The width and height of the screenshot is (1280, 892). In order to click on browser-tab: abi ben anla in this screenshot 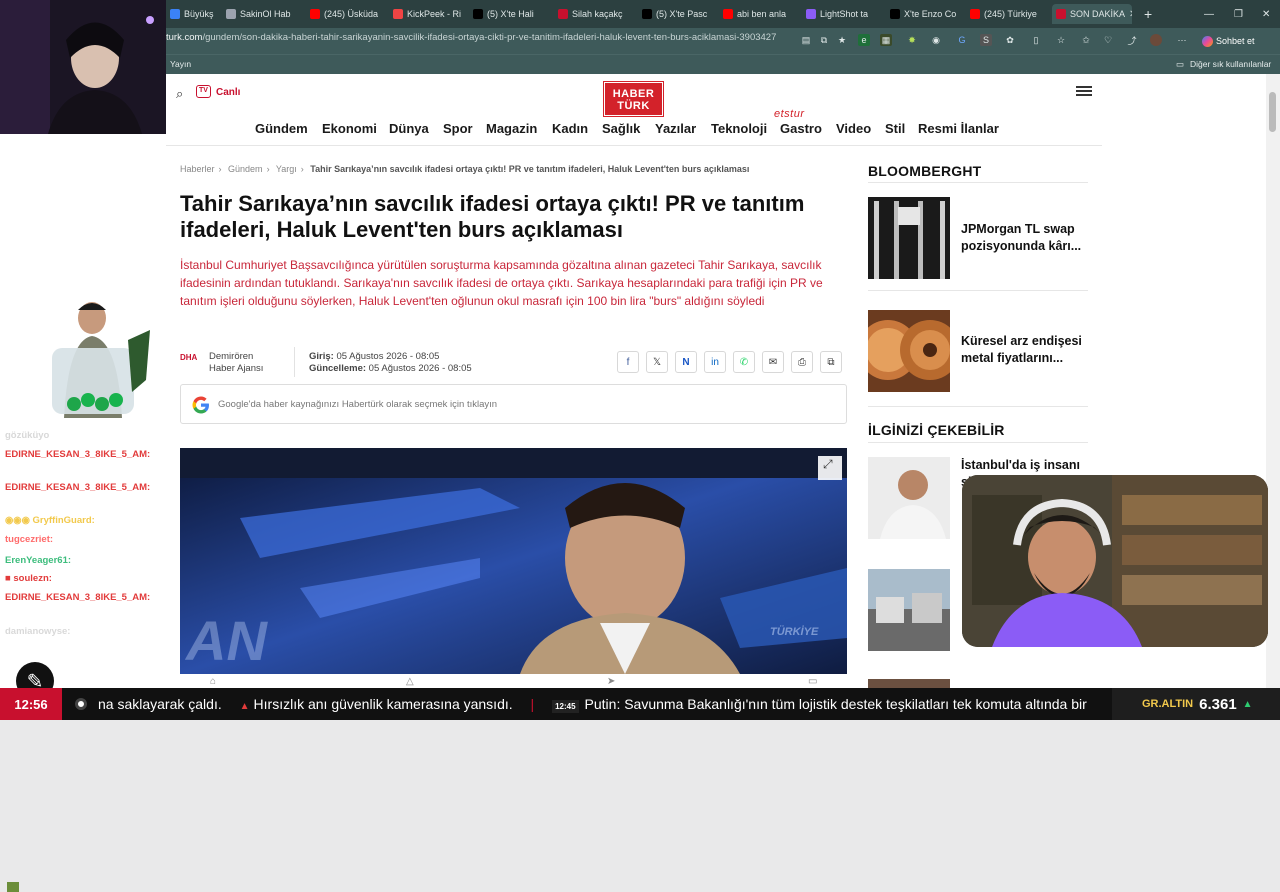, I will do `click(758, 14)`.